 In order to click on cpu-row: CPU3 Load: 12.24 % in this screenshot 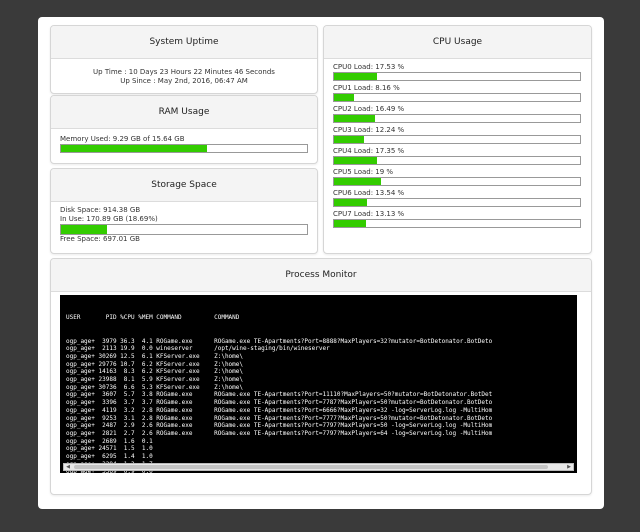, I will do `click(457, 136)`.